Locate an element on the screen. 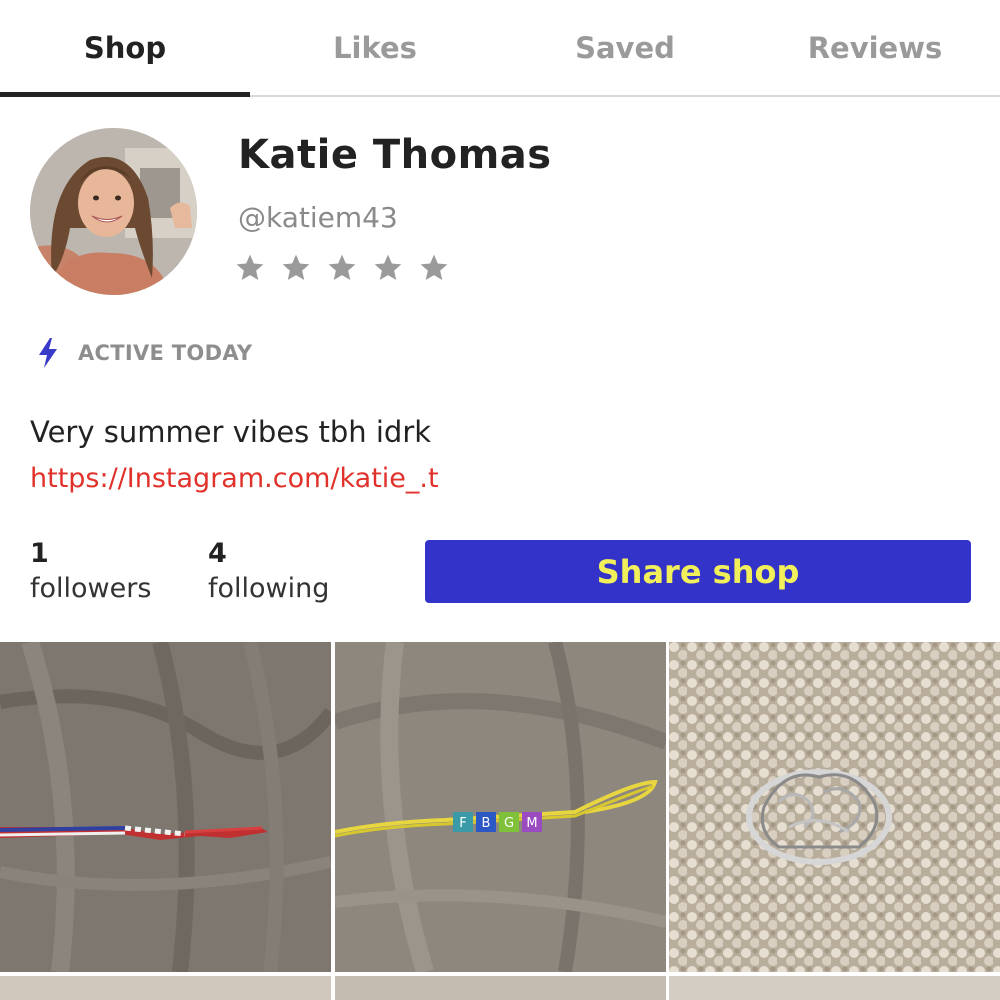  rating-stars is located at coordinates (342, 268).